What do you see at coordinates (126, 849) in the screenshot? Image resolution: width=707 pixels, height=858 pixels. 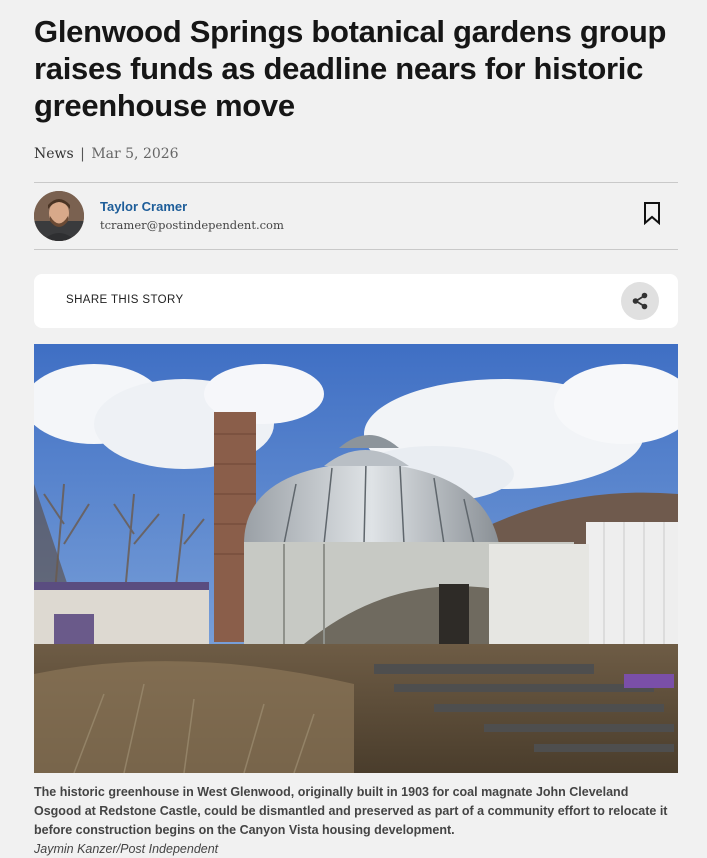 I see `photo-credit: Jaymin Kanzer/Post Independent` at bounding box center [126, 849].